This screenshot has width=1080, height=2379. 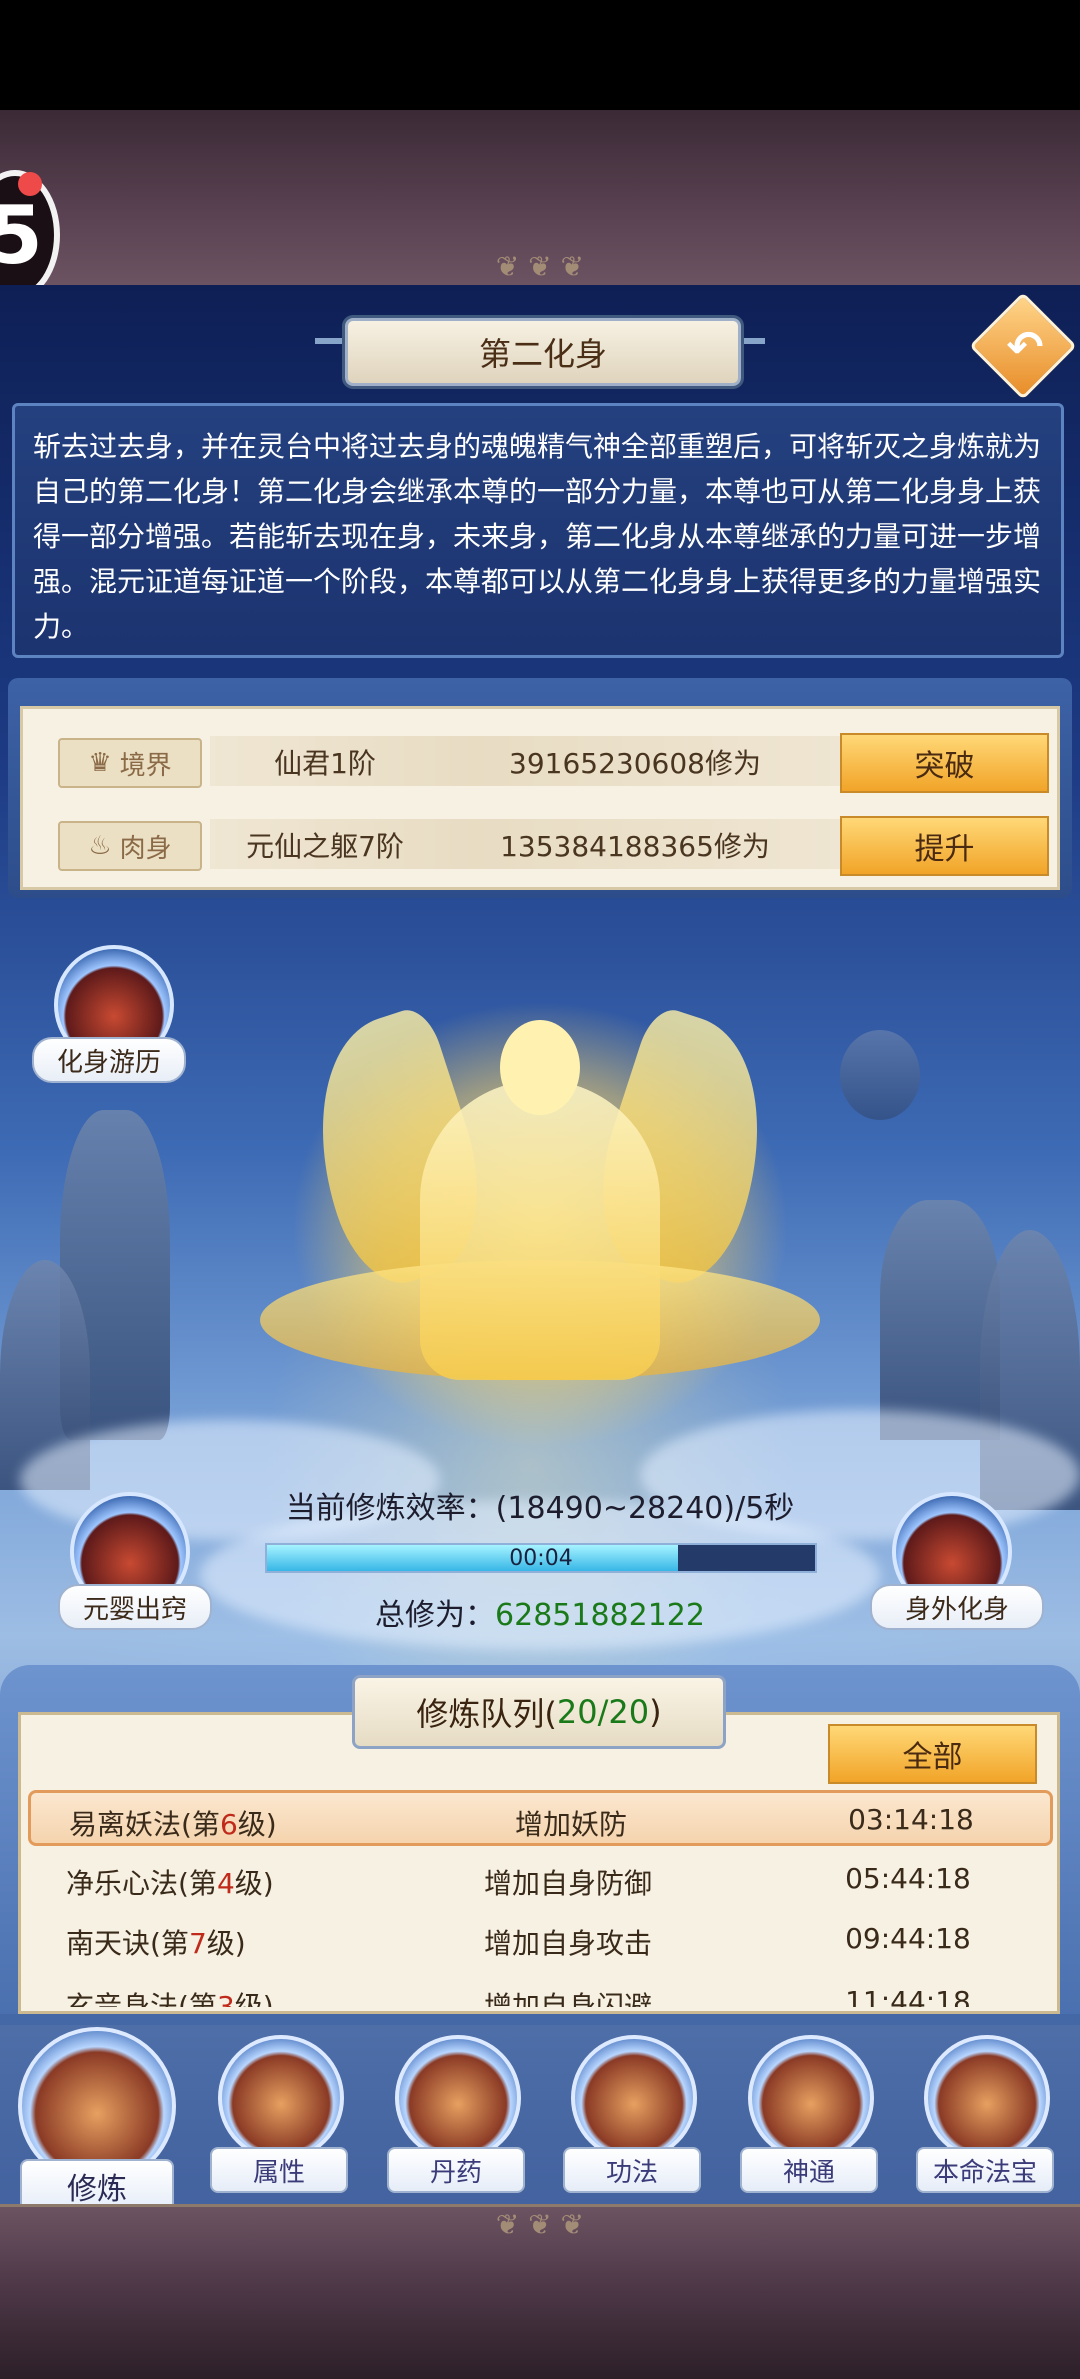 I want to click on nav-technique: 功法, so click(x=628, y=2115).